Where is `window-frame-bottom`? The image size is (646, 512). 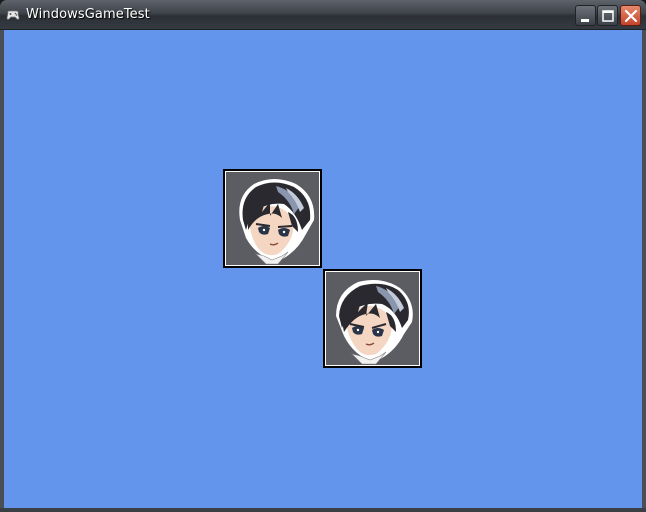 window-frame-bottom is located at coordinates (323, 510).